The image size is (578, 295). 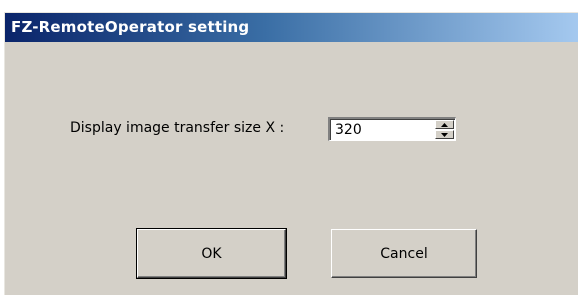 I want to click on transfer-size-spinbox, so click(x=392, y=129).